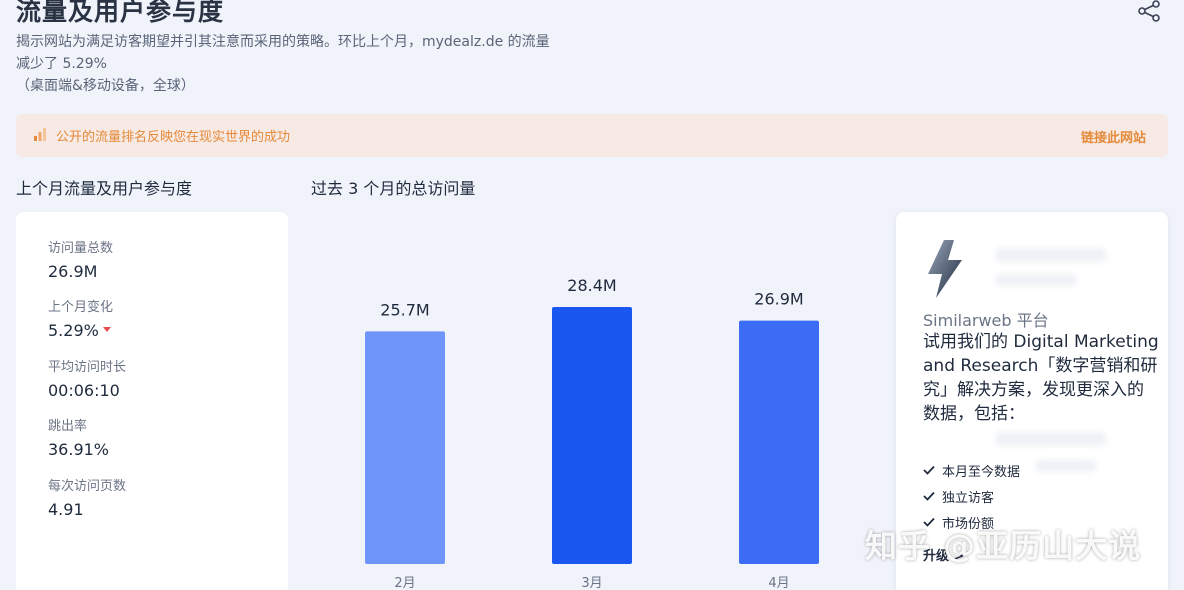 The height and width of the screenshot is (590, 1184). I want to click on chart-section-title: 过去 3 个月的总访问量, so click(393, 188).